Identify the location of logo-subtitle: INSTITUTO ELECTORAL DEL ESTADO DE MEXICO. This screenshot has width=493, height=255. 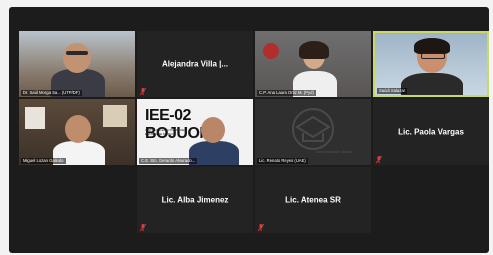
(165, 132).